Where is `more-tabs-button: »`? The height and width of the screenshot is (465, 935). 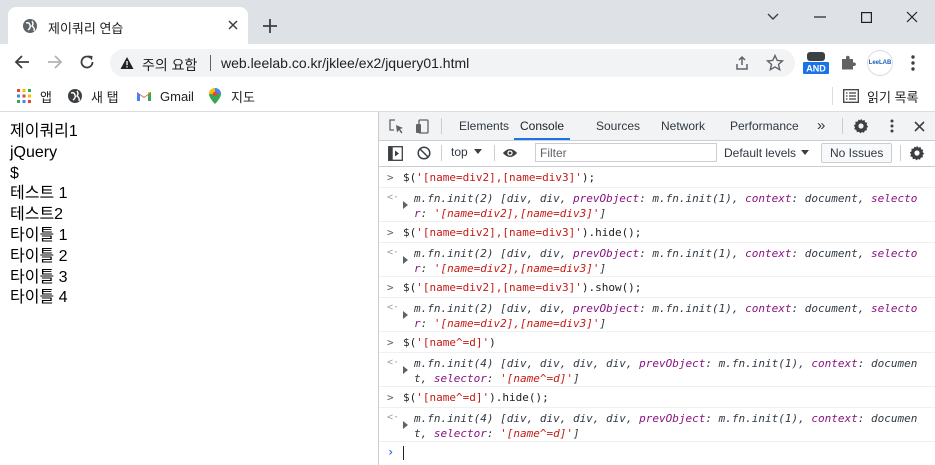
more-tabs-button: » is located at coordinates (821, 126).